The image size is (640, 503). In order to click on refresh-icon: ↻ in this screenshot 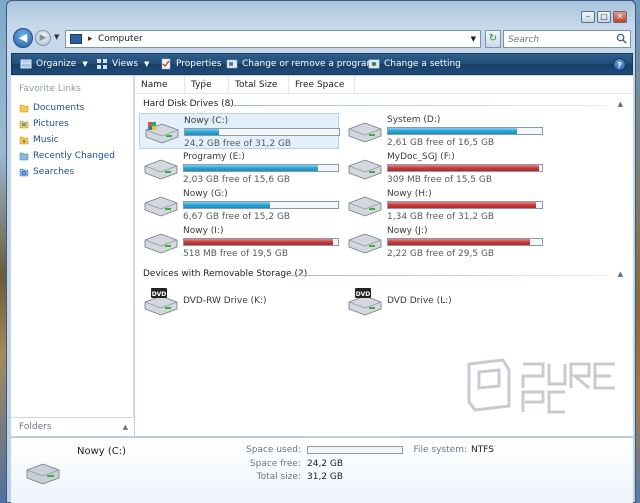, I will do `click(493, 38)`.